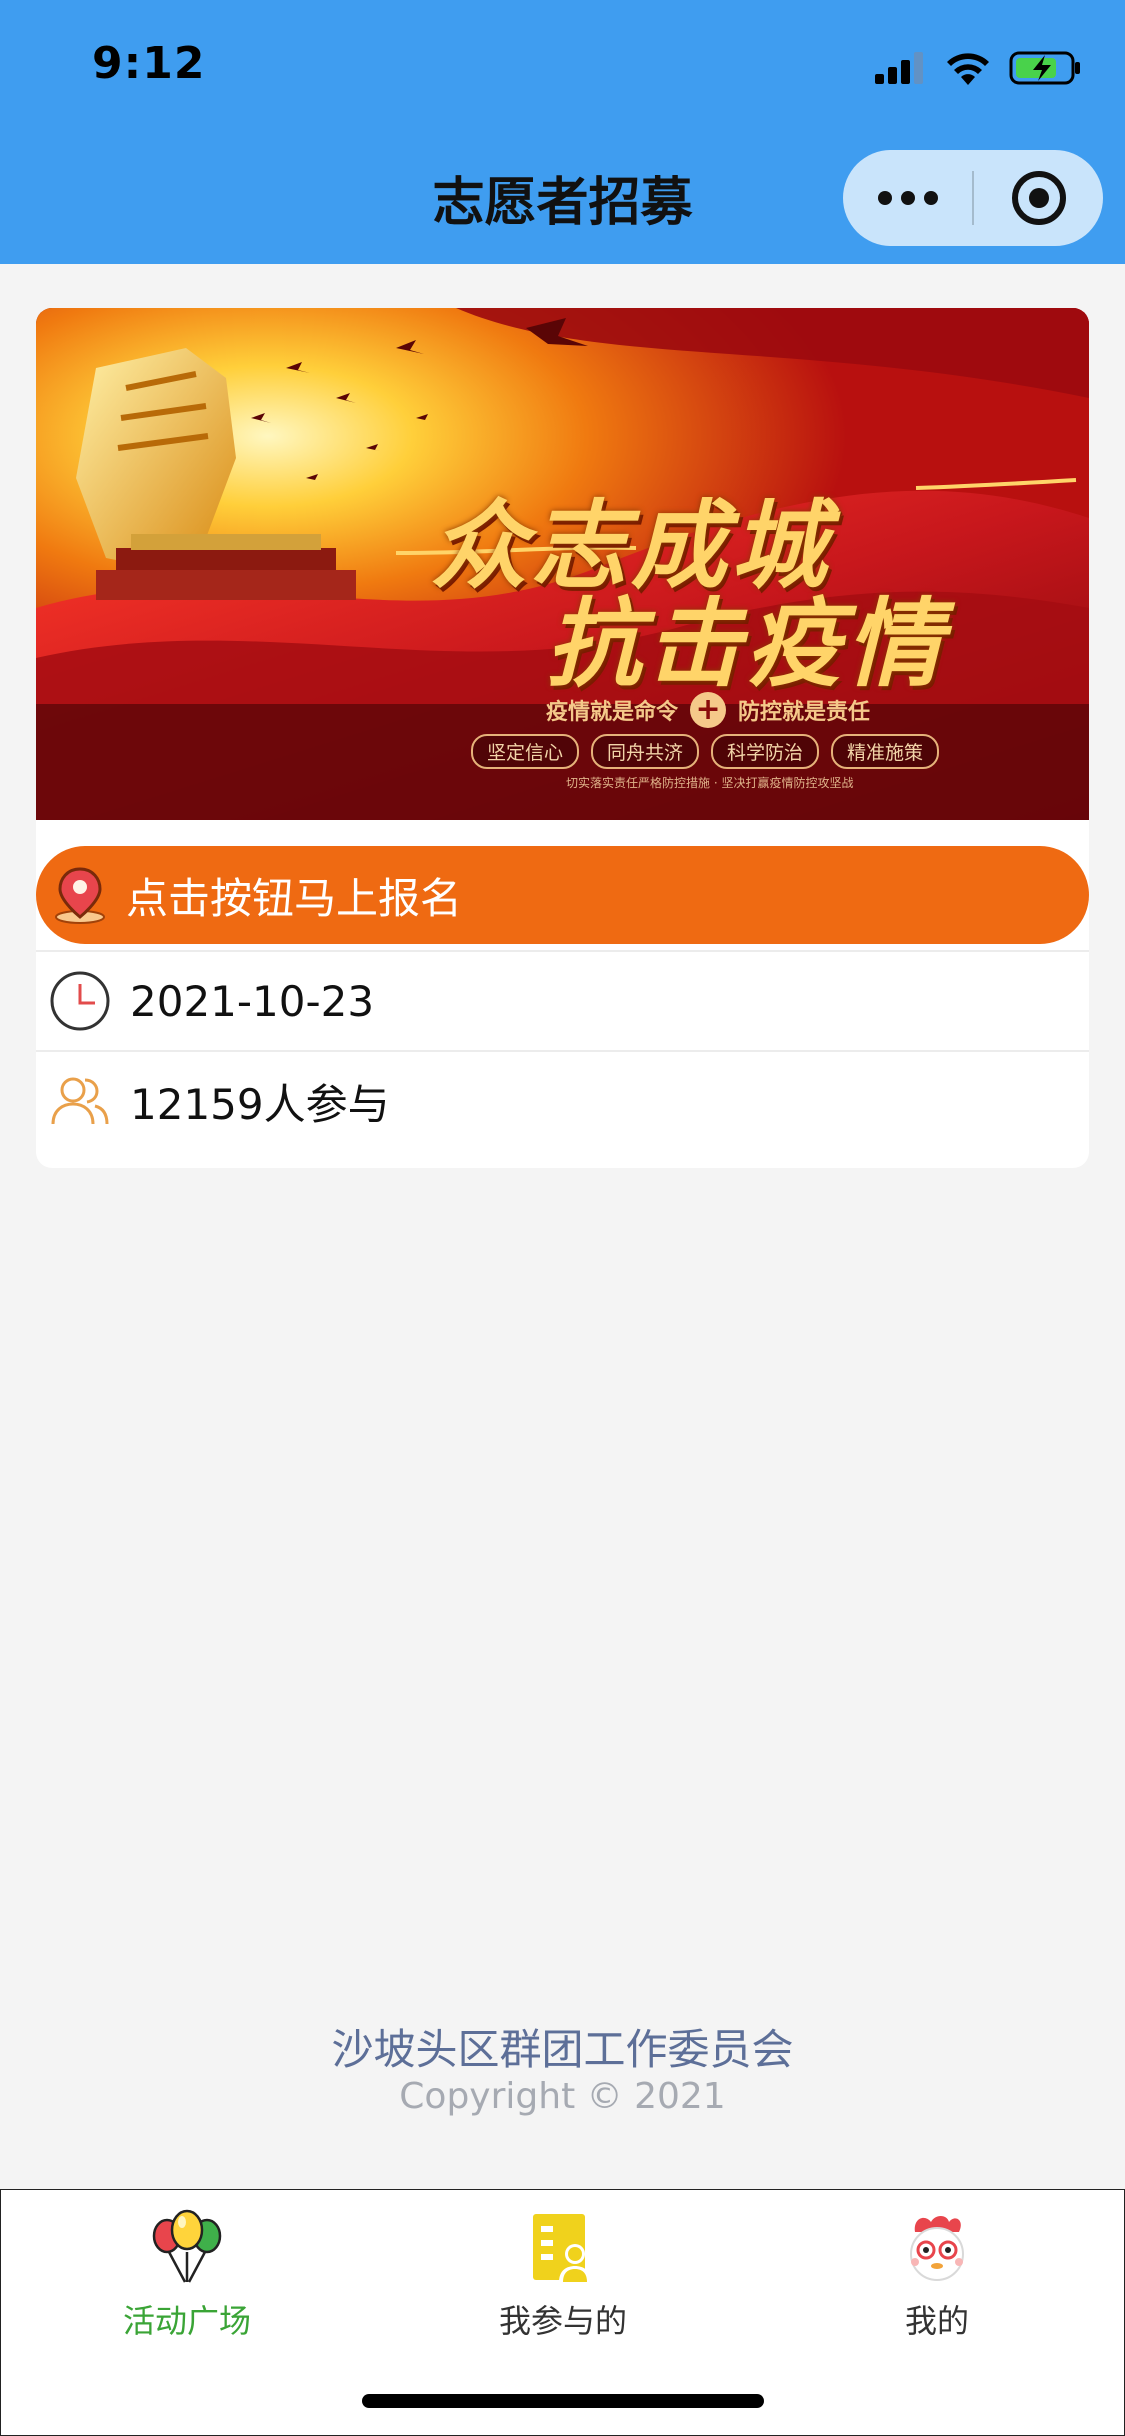 This screenshot has width=1125, height=2436. Describe the element at coordinates (525, 751) in the screenshot. I see `banner-tag: 坚定信心` at that location.